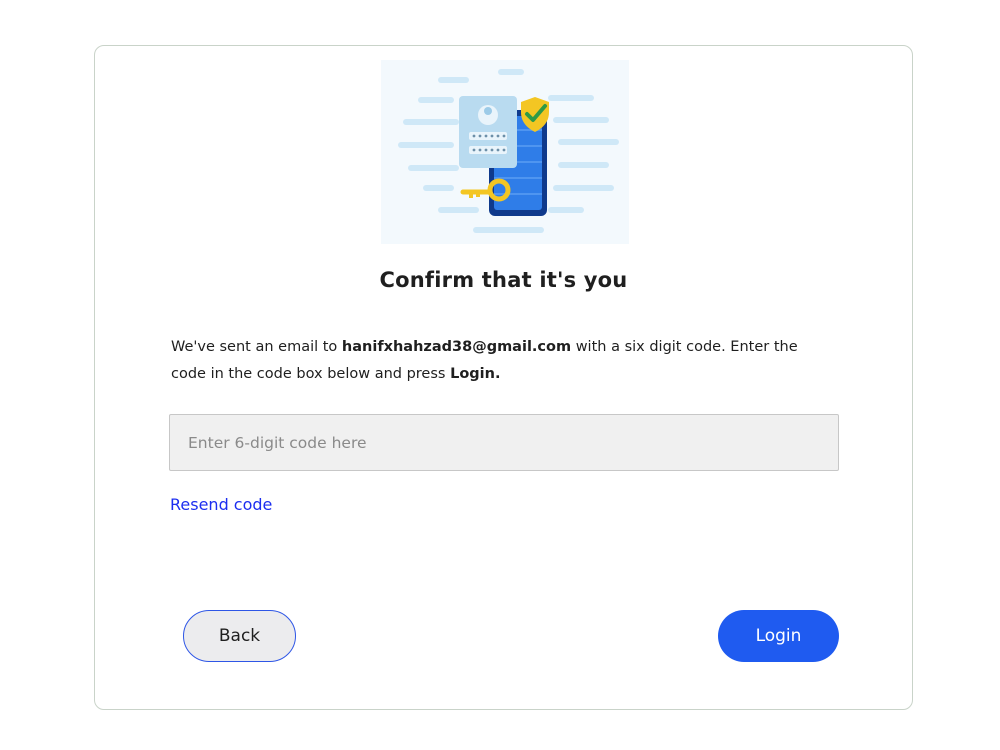 Image resolution: width=1000 pixels, height=750 pixels. What do you see at coordinates (503, 280) in the screenshot?
I see `page-title: Confirm that it's you` at bounding box center [503, 280].